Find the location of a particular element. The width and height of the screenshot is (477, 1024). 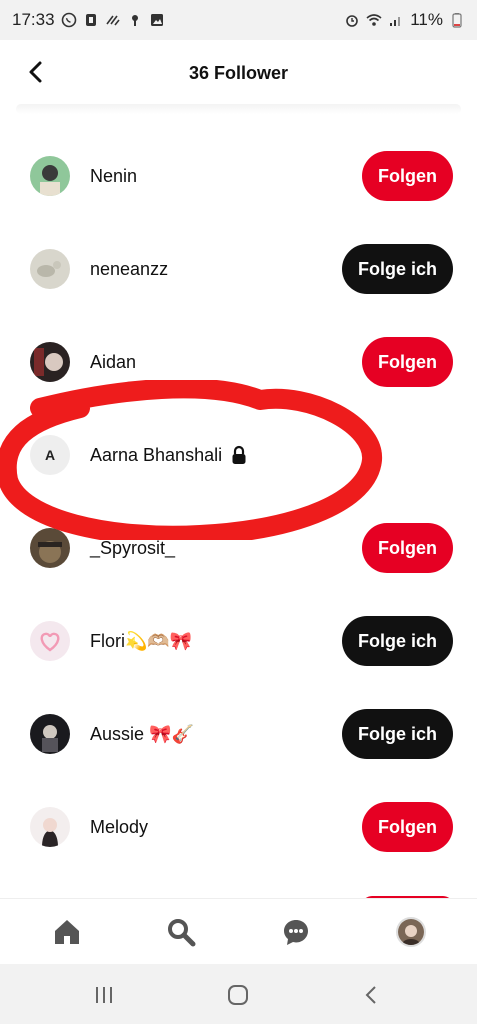

recent-apps-icon is located at coordinates (104, 995).